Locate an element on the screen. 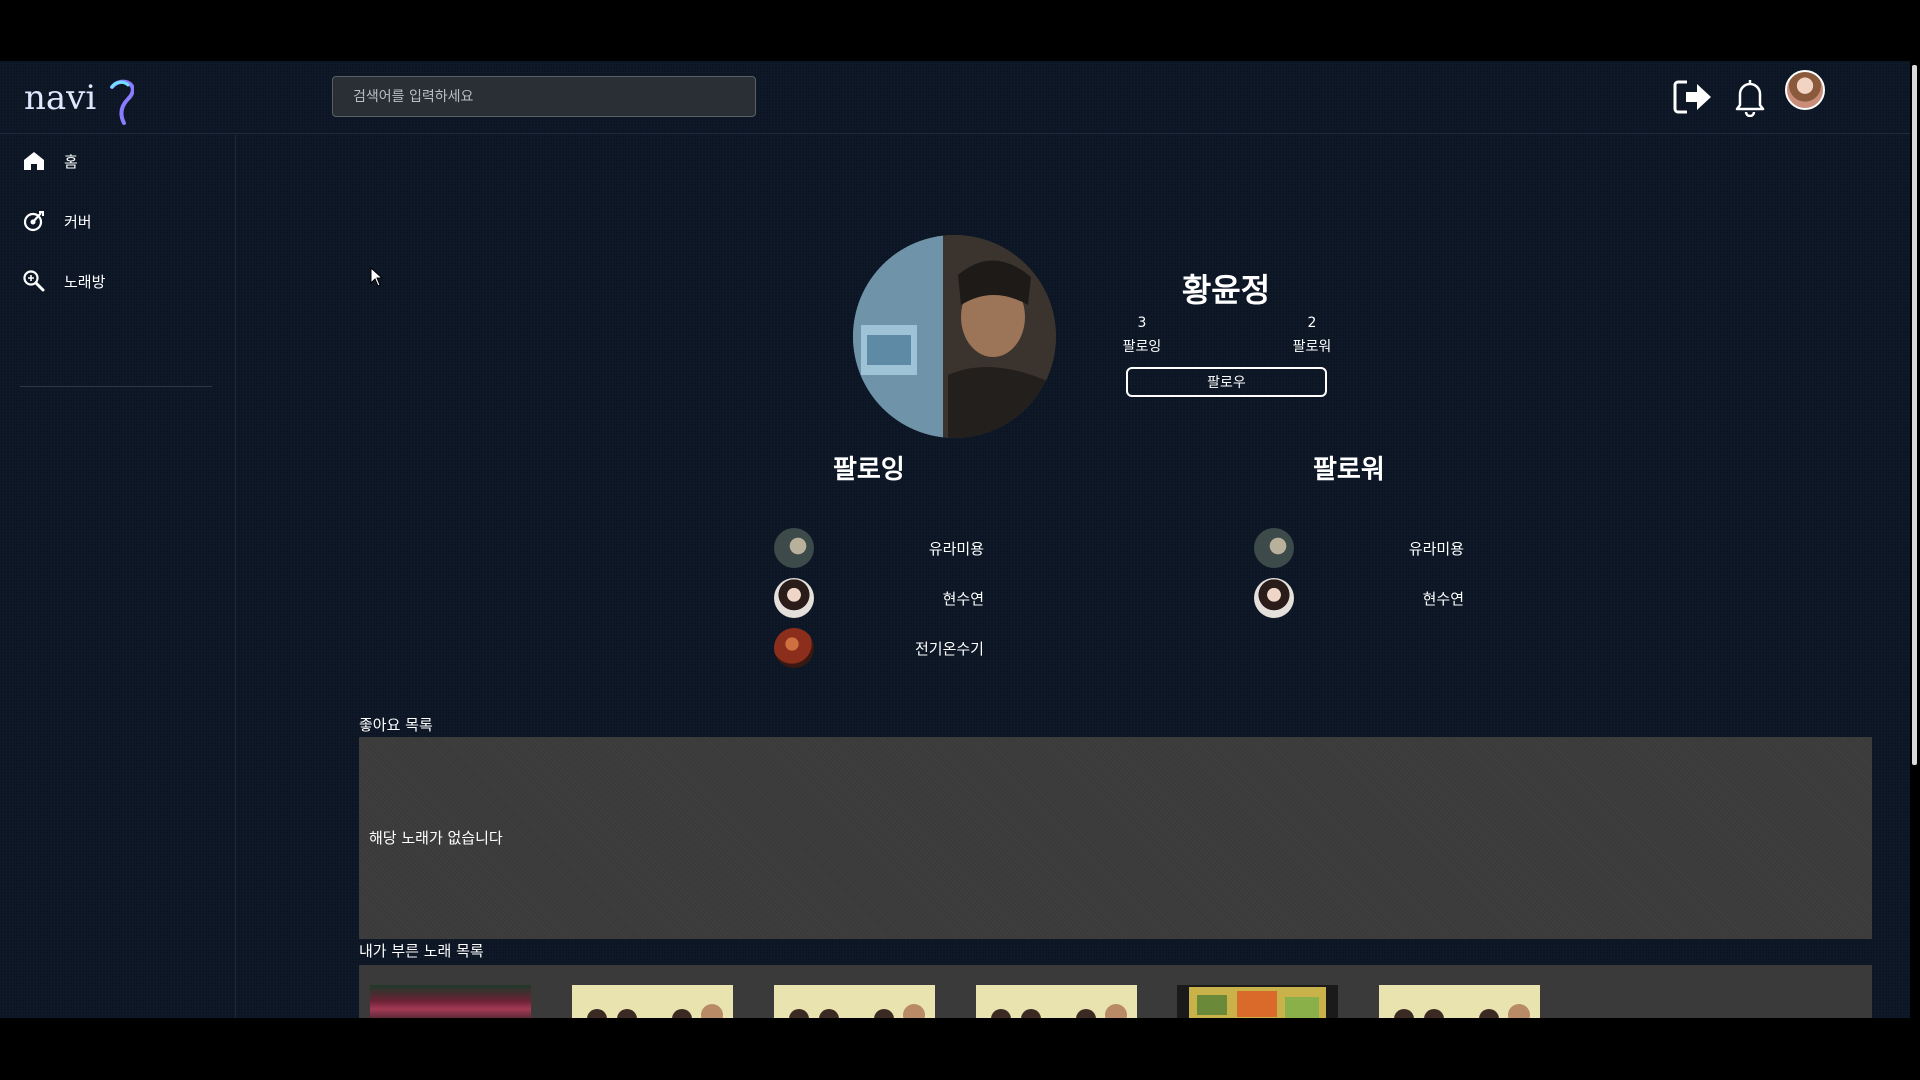  logout-icon is located at coordinates (1692, 97).